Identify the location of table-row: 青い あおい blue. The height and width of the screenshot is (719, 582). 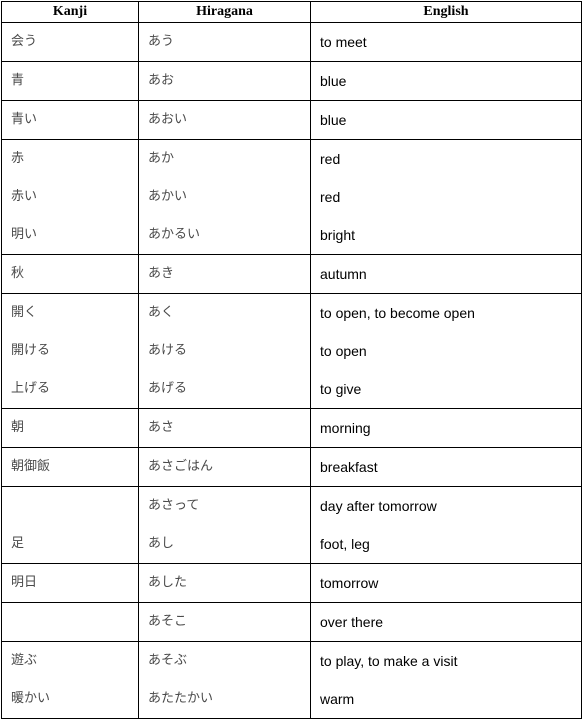
(291, 120).